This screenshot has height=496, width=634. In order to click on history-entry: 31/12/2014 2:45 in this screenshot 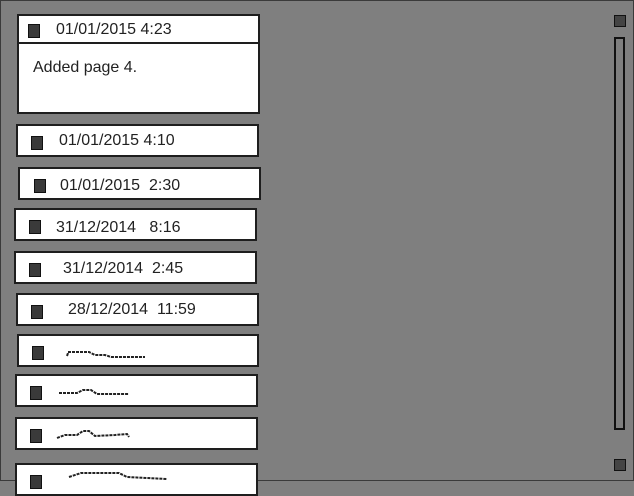, I will do `click(135, 267)`.